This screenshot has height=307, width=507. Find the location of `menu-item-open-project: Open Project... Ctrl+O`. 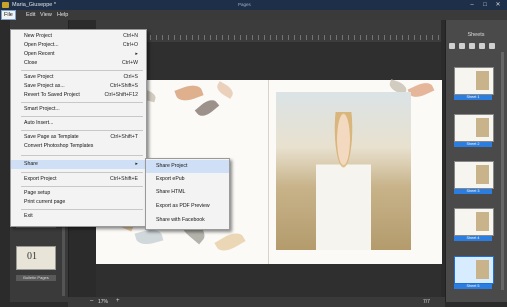

menu-item-open-project: Open Project... Ctrl+O is located at coordinates (78, 45).